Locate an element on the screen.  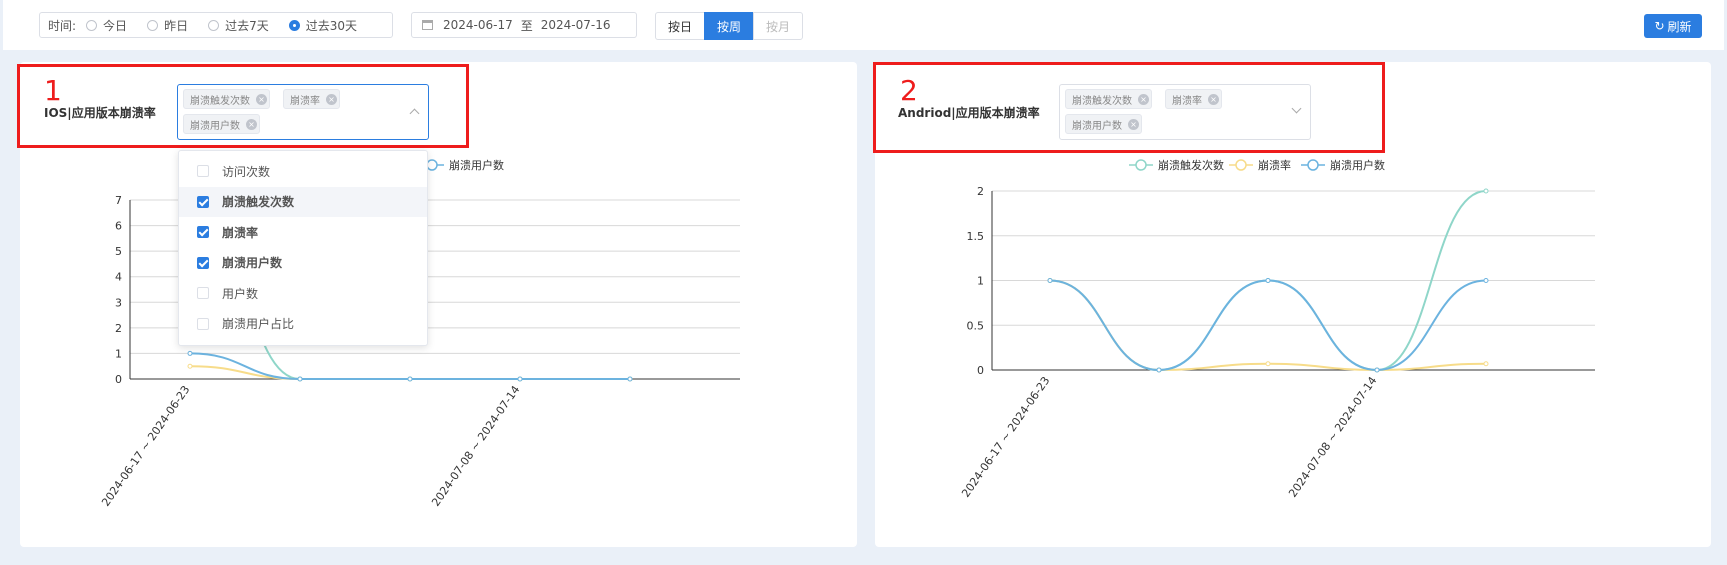
radio-past-7-days: 过去7天 is located at coordinates (238, 25).